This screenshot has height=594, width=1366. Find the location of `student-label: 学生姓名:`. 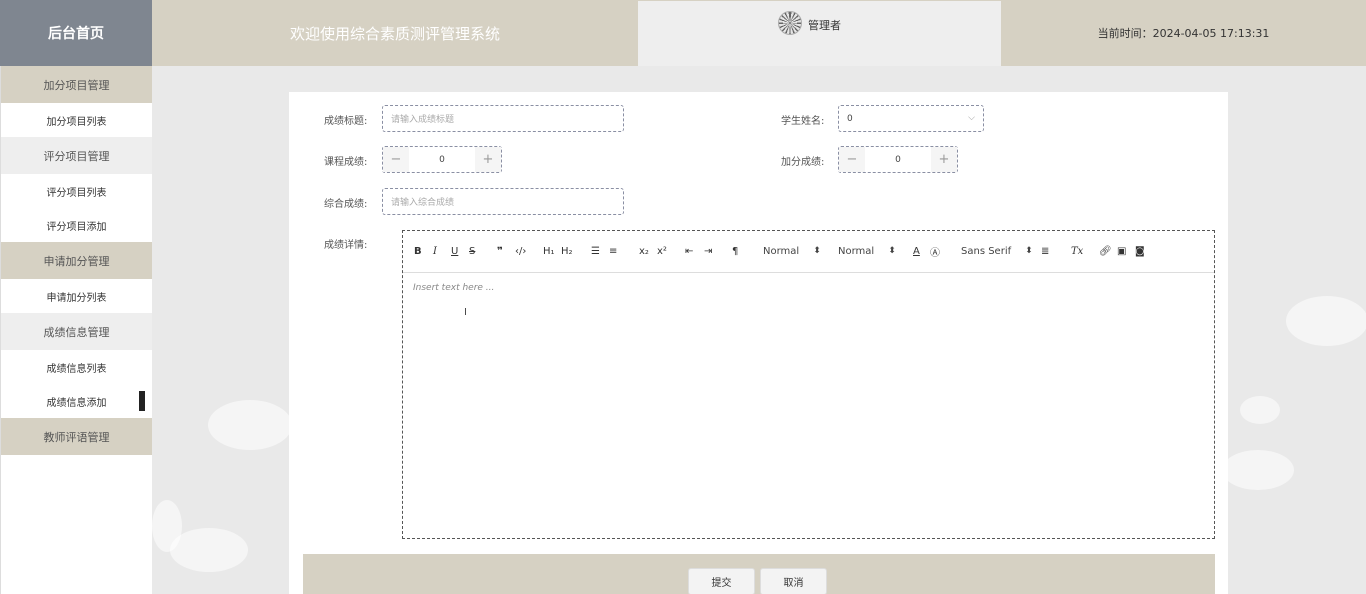

student-label: 学生姓名: is located at coordinates (803, 121).